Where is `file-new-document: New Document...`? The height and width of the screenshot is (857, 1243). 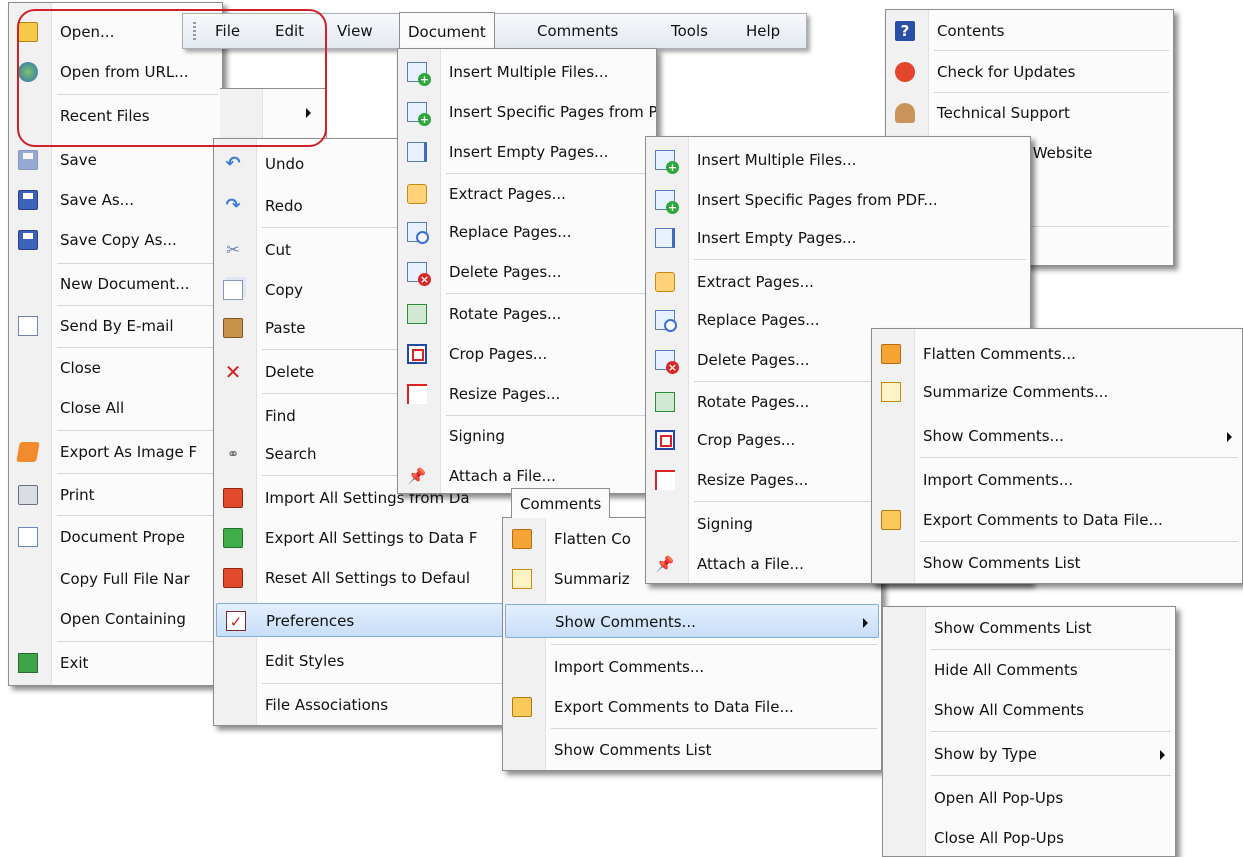
file-new-document: New Document... is located at coordinates (115, 284).